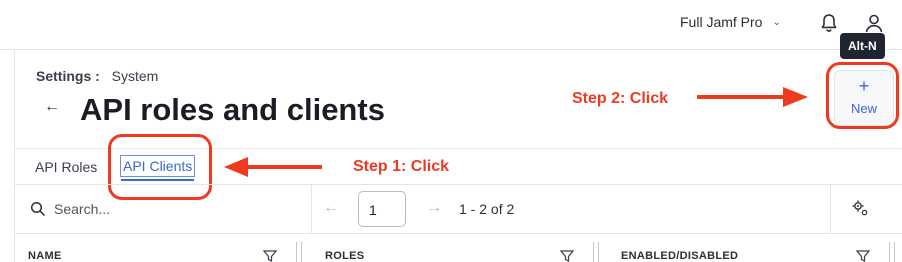 The image size is (902, 262). What do you see at coordinates (862, 95) in the screenshot?
I see `annotation-circle-new` at bounding box center [862, 95].